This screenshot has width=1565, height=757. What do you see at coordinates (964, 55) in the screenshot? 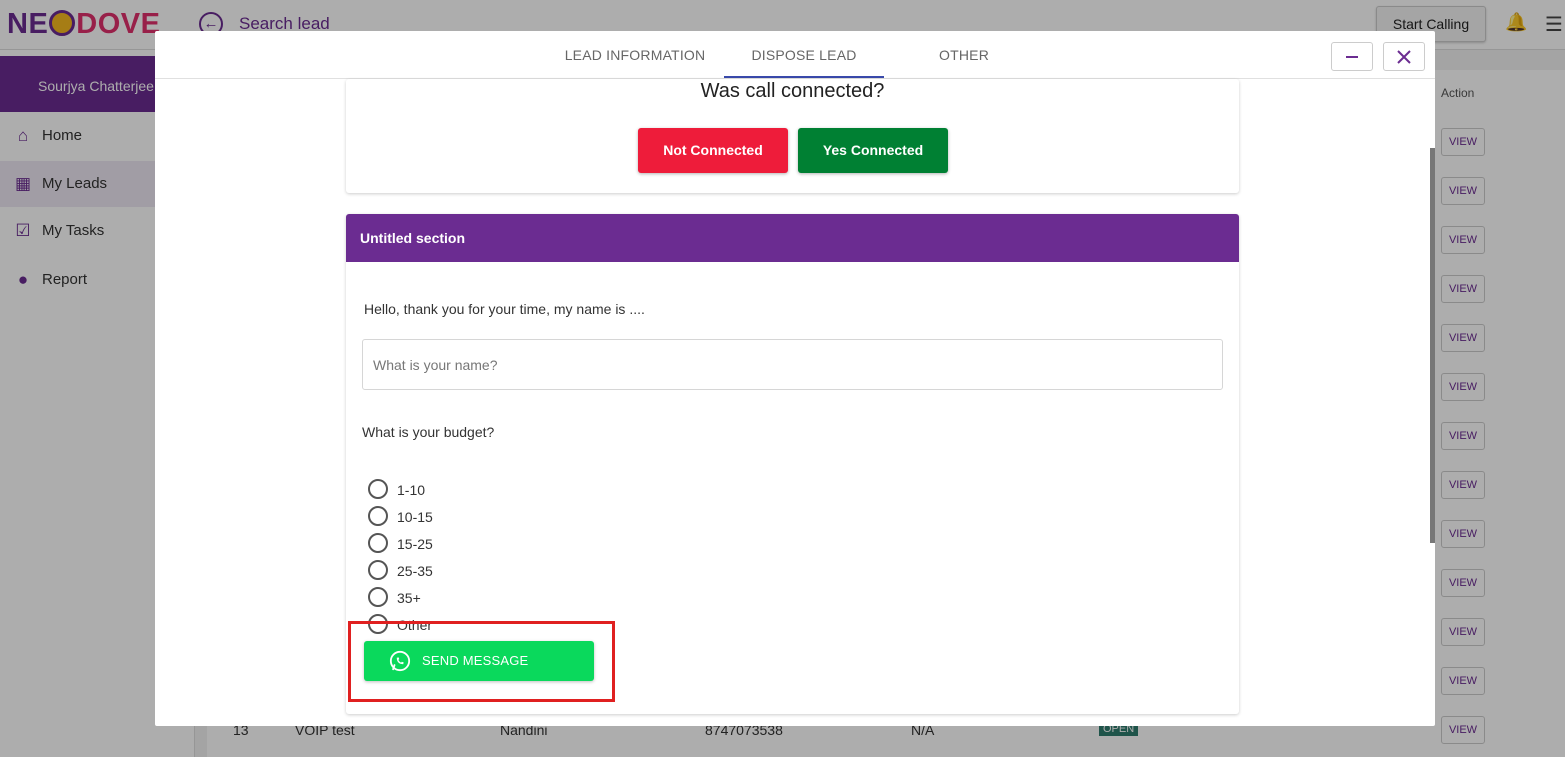
I see `tab-other: OTHER` at bounding box center [964, 55].